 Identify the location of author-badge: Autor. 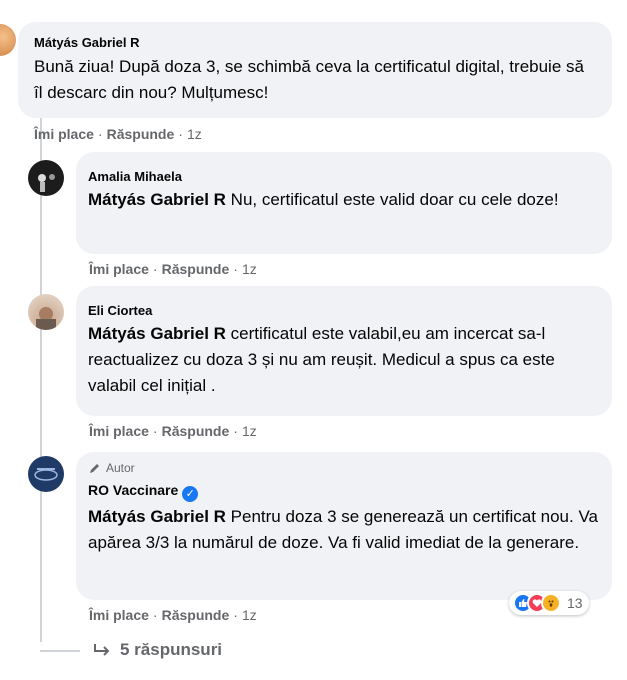
(344, 468).